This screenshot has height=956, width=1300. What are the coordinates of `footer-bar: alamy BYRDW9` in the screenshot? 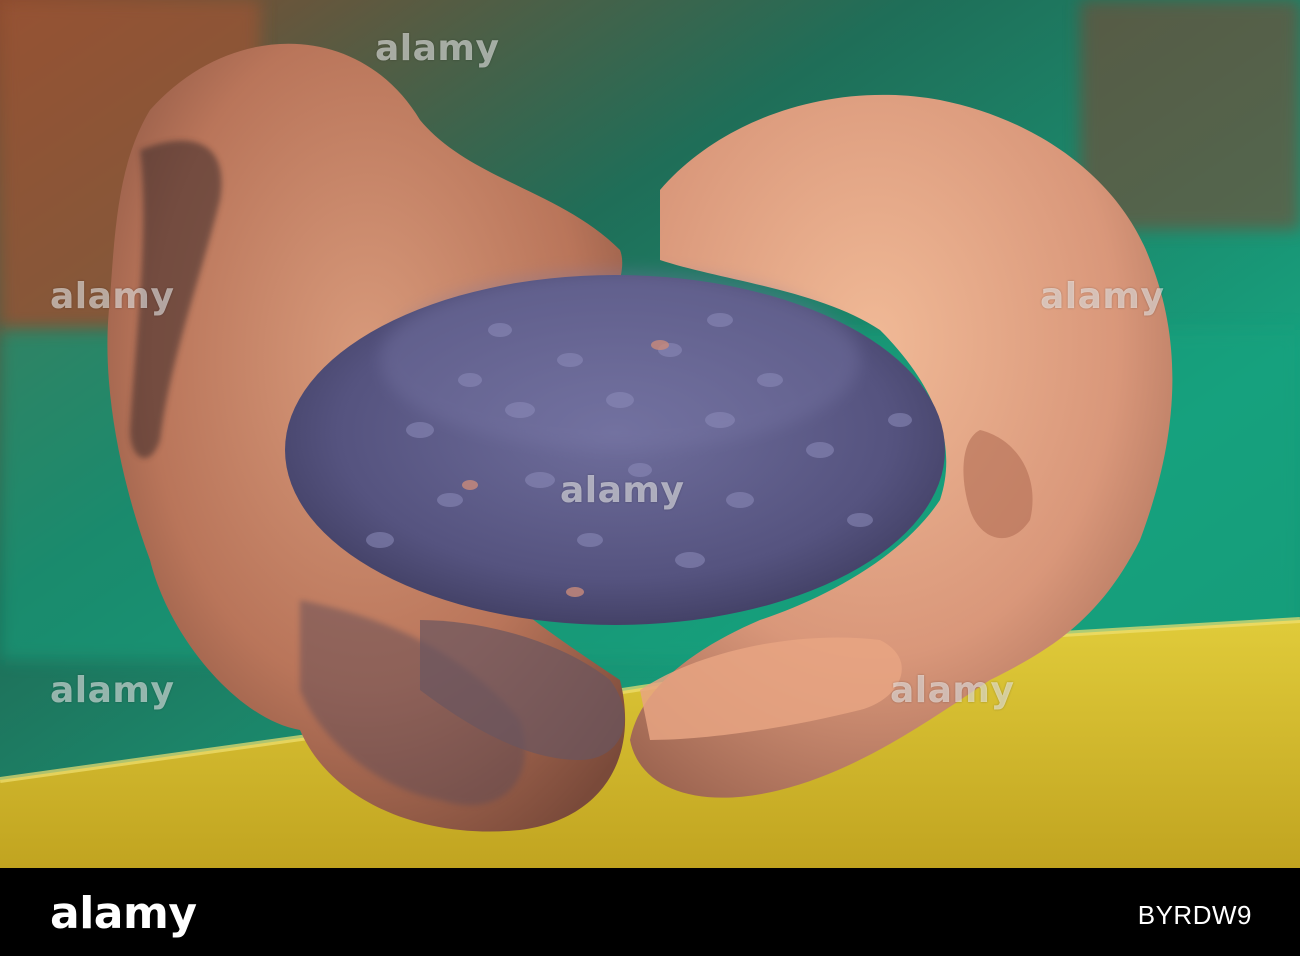 It's located at (650, 912).